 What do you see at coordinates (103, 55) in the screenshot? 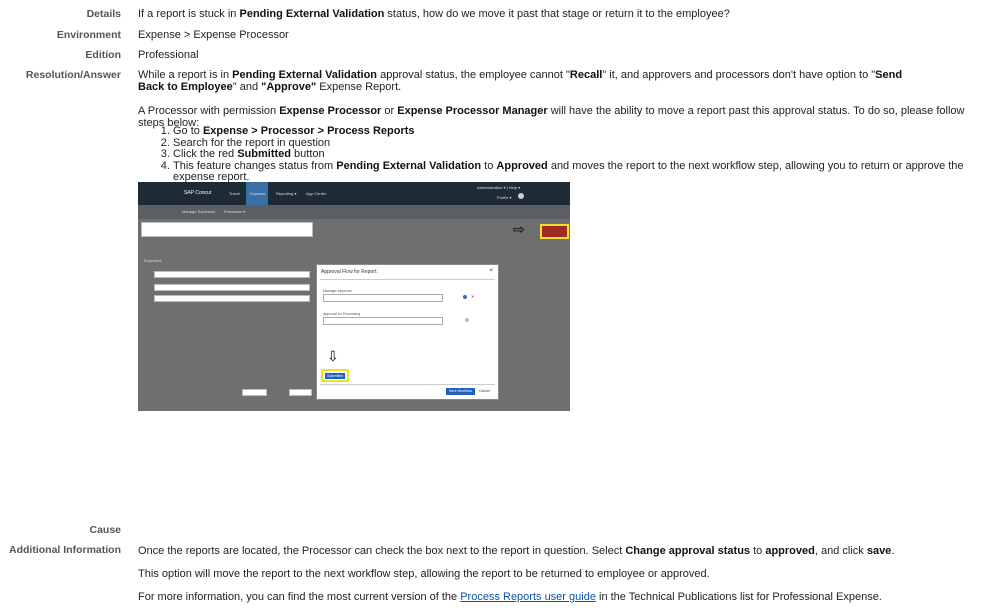
I see `edition-label: Edition` at bounding box center [103, 55].